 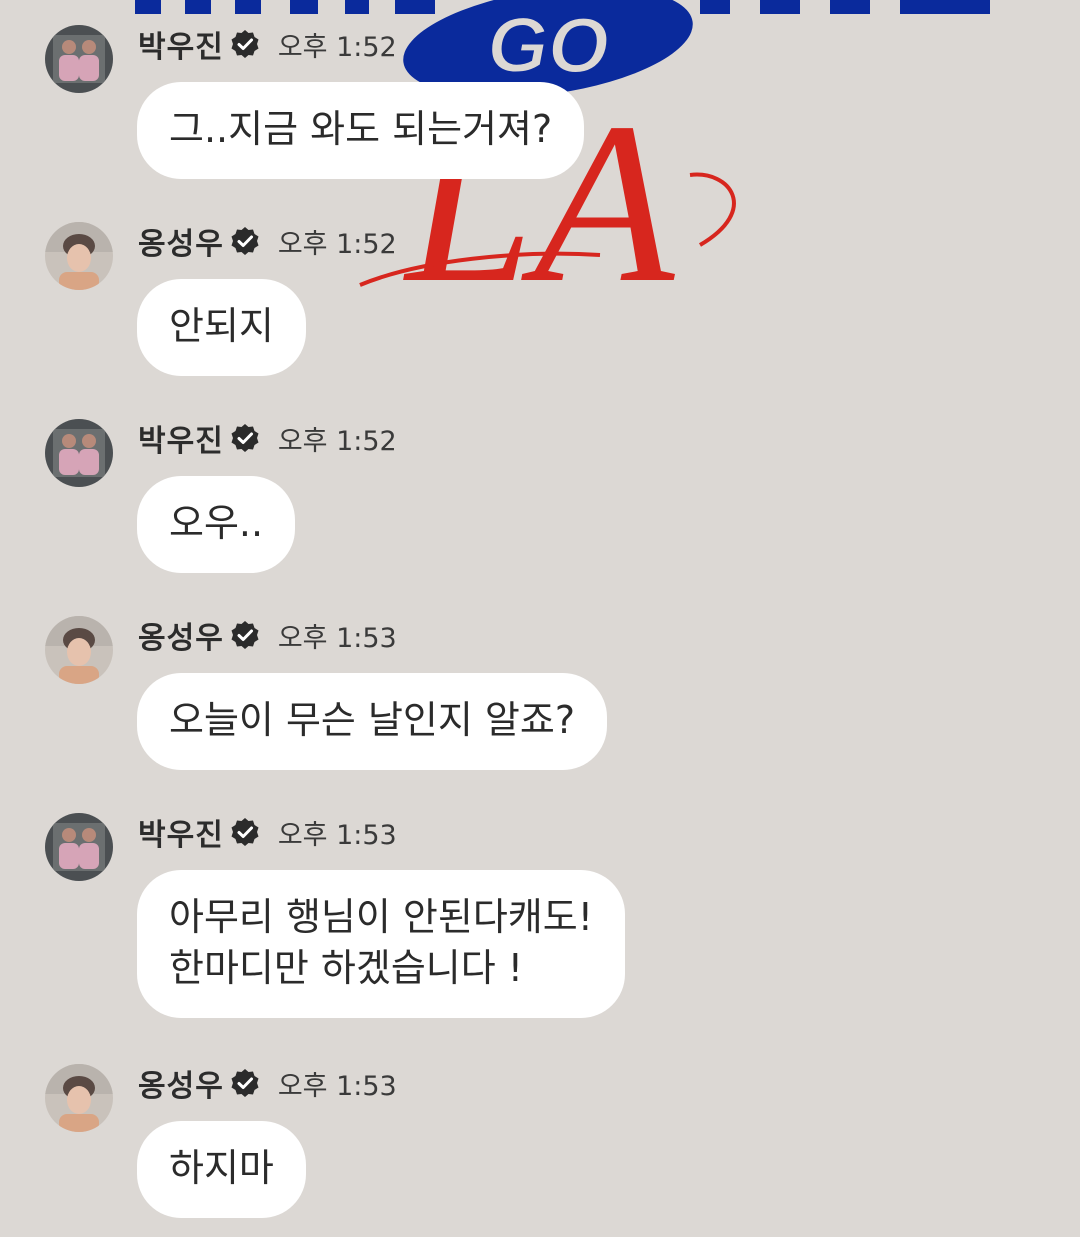 I want to click on message-bubble: 안되지, so click(x=221, y=327).